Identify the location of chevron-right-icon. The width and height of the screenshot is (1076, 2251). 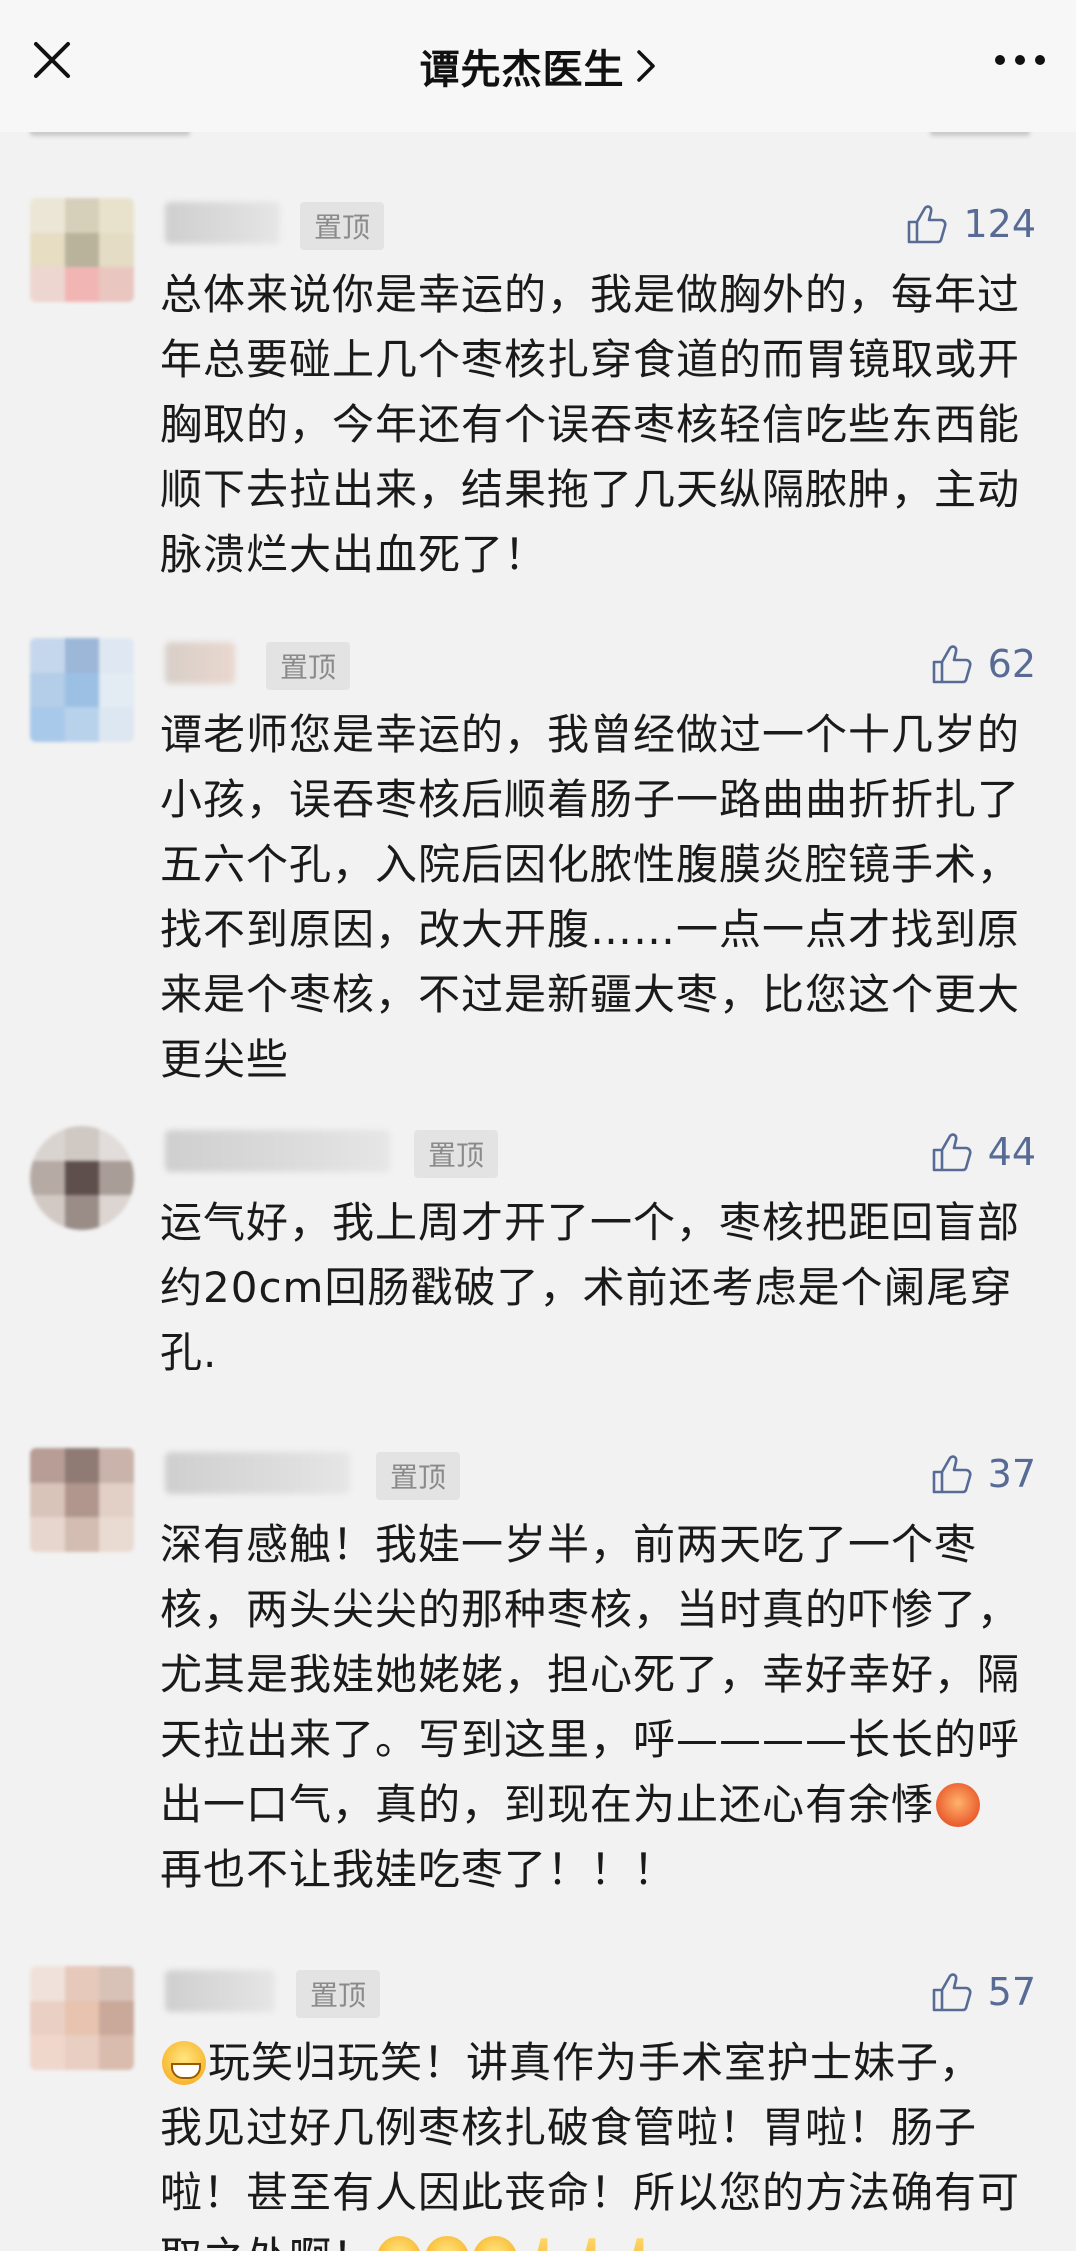
(645, 66).